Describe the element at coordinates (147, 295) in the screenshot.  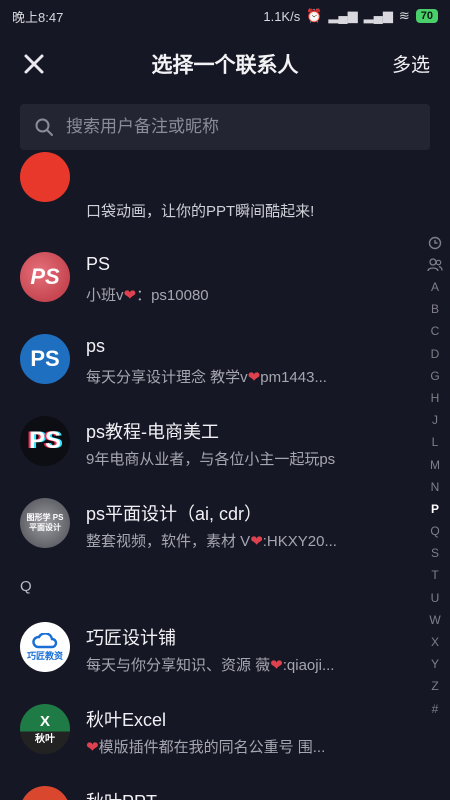
I see `contact-desc: 小班v❤：ps10080` at that location.